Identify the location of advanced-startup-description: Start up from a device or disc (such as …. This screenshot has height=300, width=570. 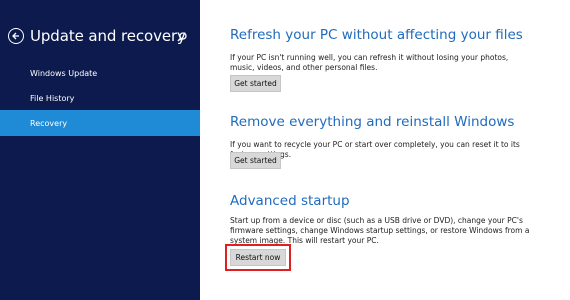
(380, 230).